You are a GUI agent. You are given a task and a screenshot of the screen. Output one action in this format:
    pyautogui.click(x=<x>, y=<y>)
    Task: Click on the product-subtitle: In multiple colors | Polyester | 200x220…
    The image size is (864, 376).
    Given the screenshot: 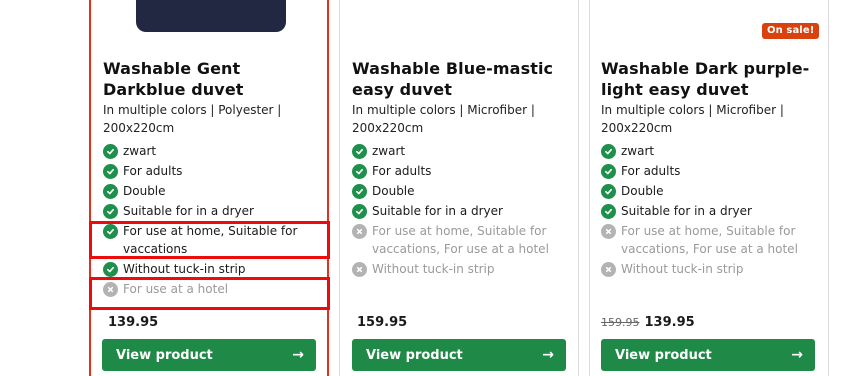 What is the action you would take?
    pyautogui.click(x=192, y=119)
    